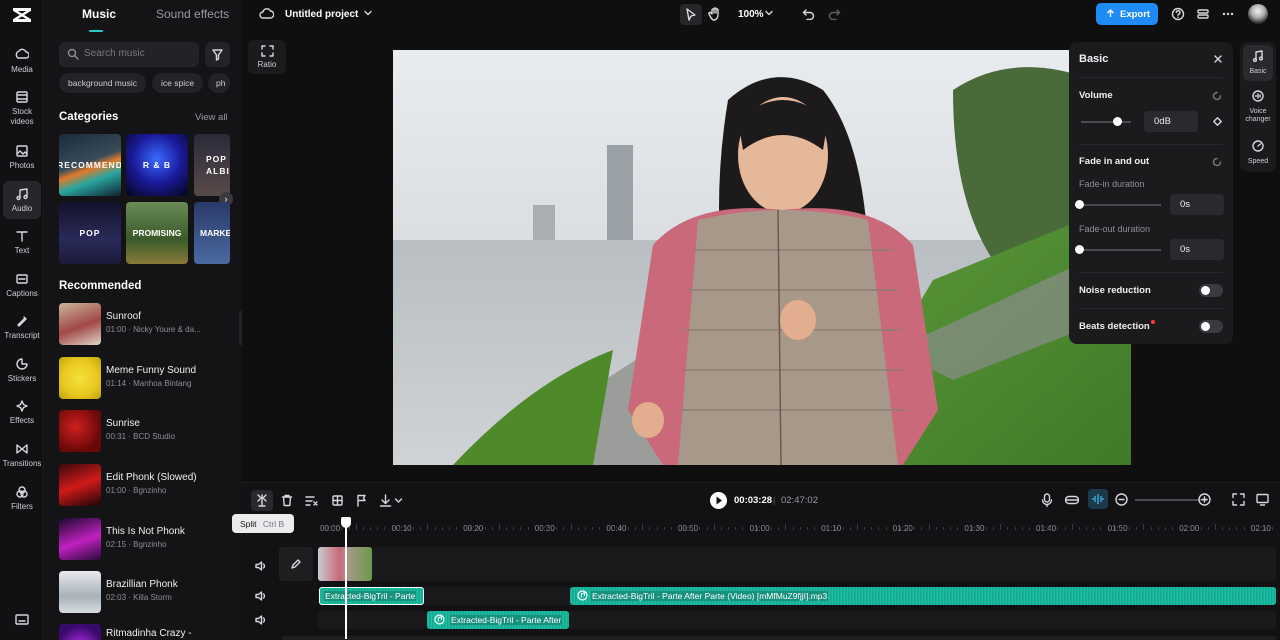  I want to click on playhead, so click(346, 578).